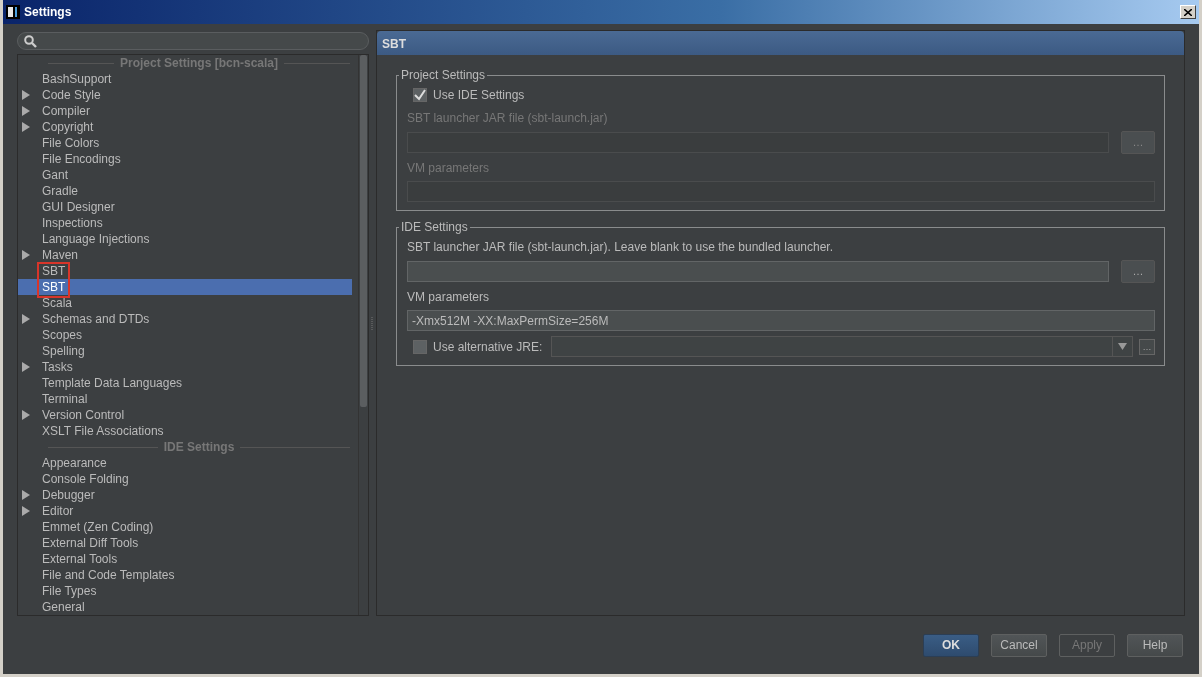 The image size is (1202, 677). What do you see at coordinates (185, 511) in the screenshot?
I see `tree-item: Editor` at bounding box center [185, 511].